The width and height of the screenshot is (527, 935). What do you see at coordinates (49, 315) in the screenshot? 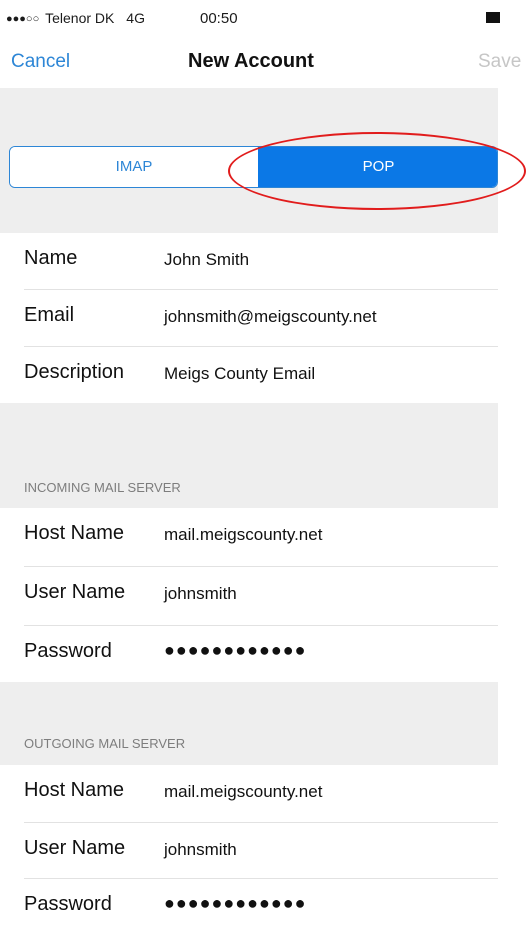
I see `email-label: Email` at bounding box center [49, 315].